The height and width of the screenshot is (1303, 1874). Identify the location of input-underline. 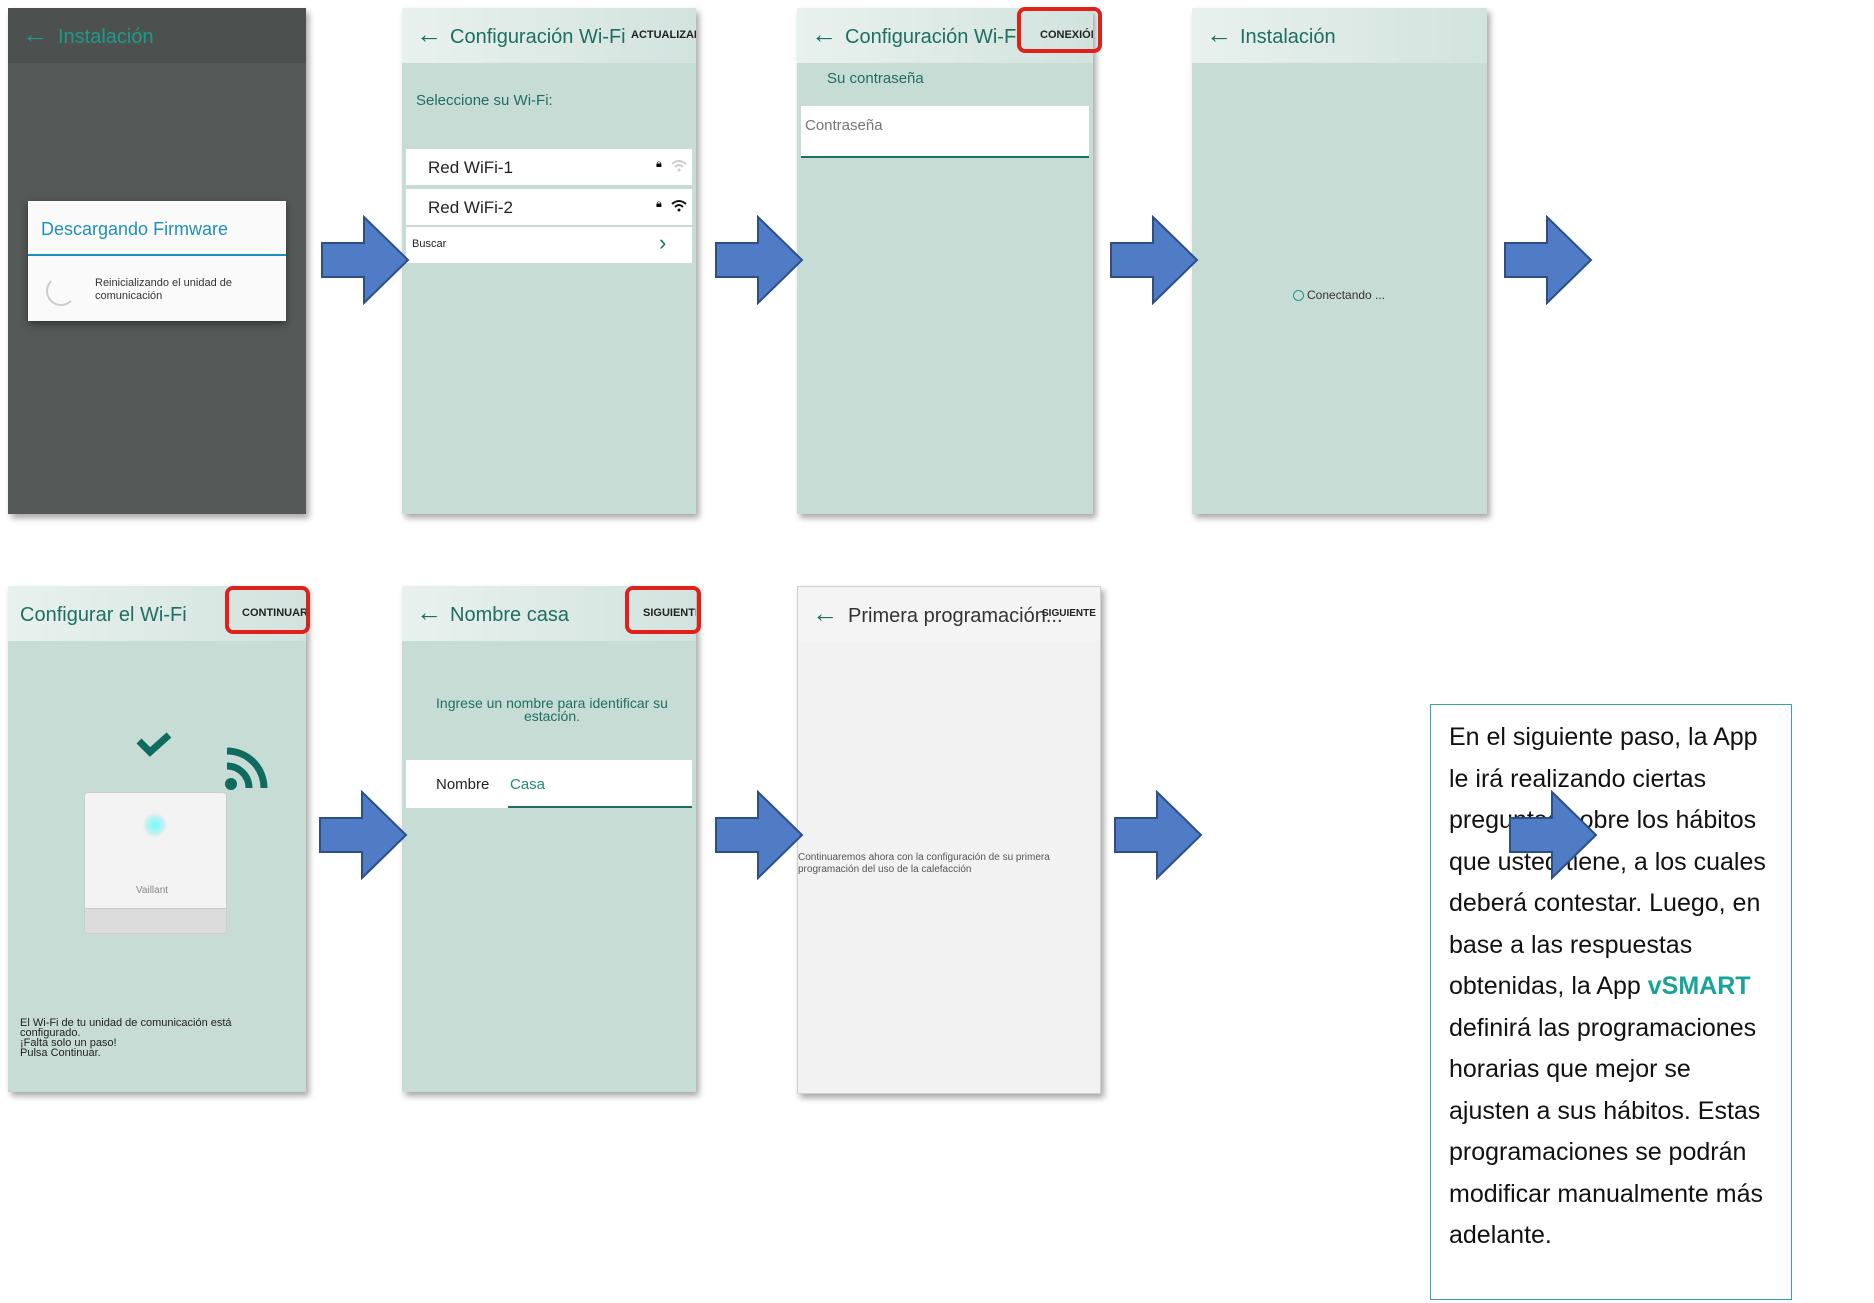
(600, 807).